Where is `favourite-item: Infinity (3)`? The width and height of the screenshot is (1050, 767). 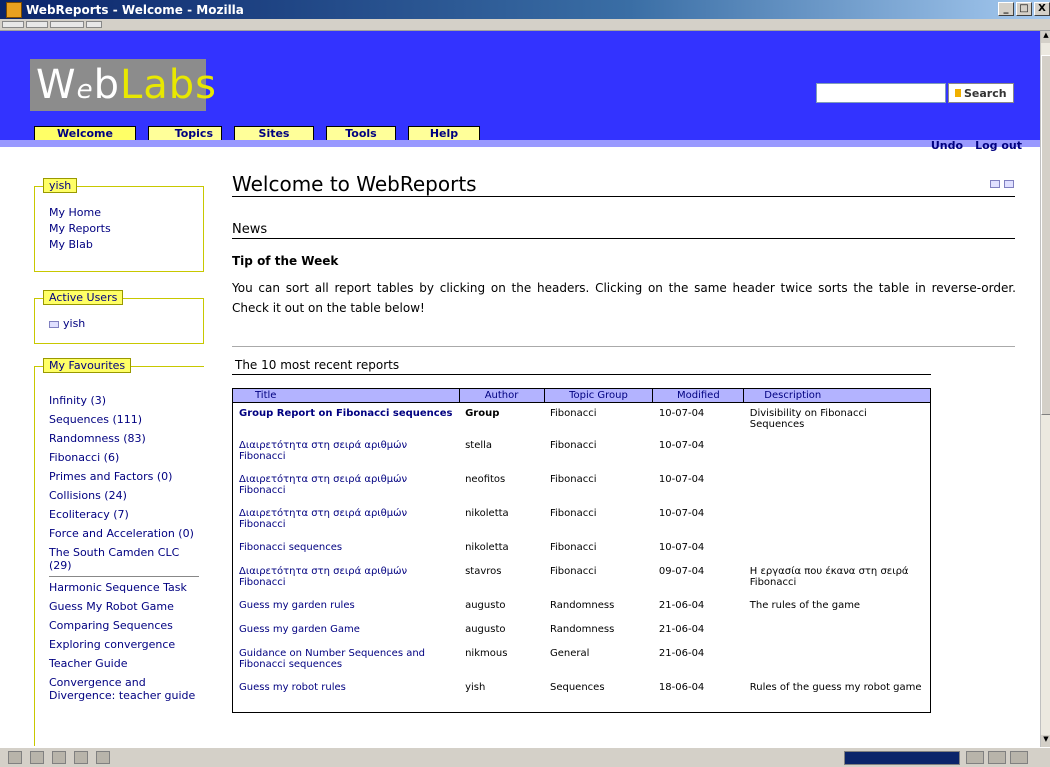
favourite-item: Infinity (3) is located at coordinates (124, 400).